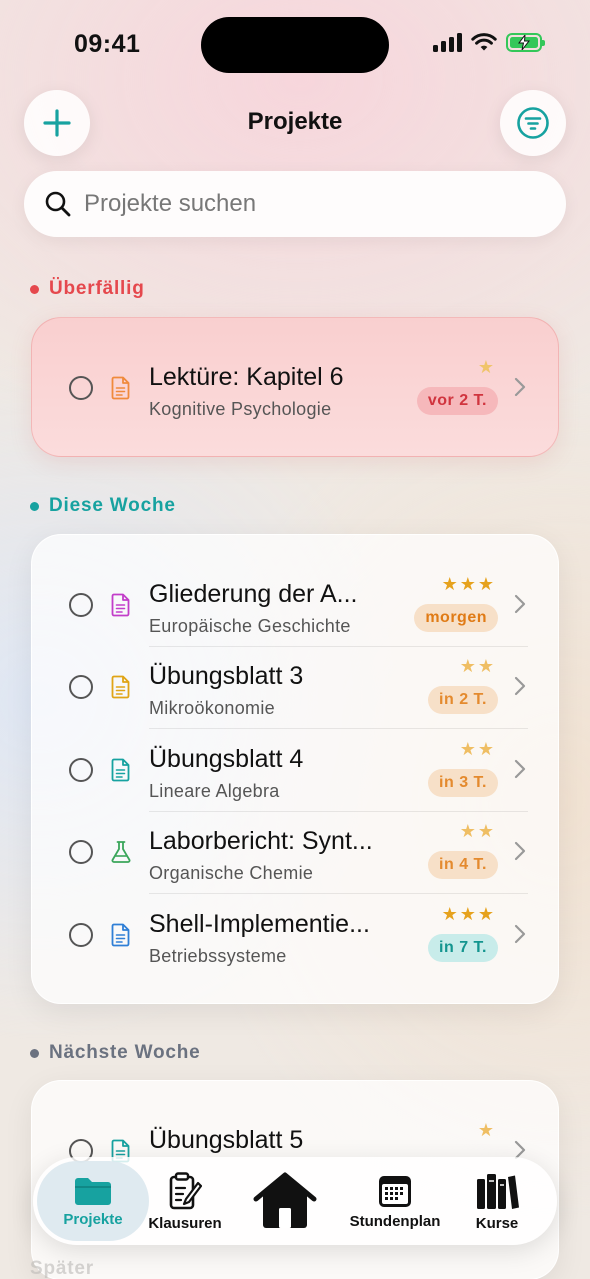 Image resolution: width=590 pixels, height=1279 pixels. What do you see at coordinates (497, 1223) in the screenshot?
I see `tab-label: Kurse` at bounding box center [497, 1223].